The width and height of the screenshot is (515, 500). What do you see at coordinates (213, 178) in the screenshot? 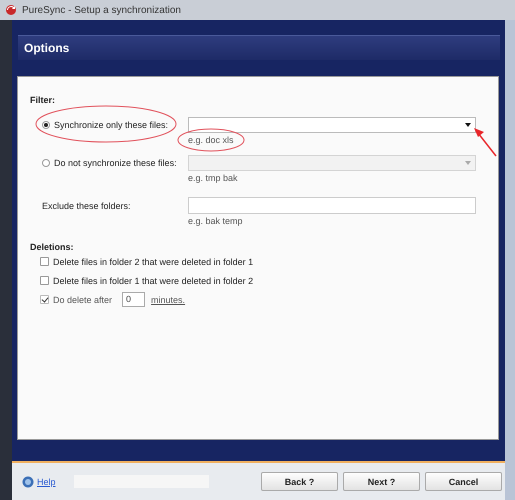
I see `hint-text: e.g. tmp bak` at bounding box center [213, 178].